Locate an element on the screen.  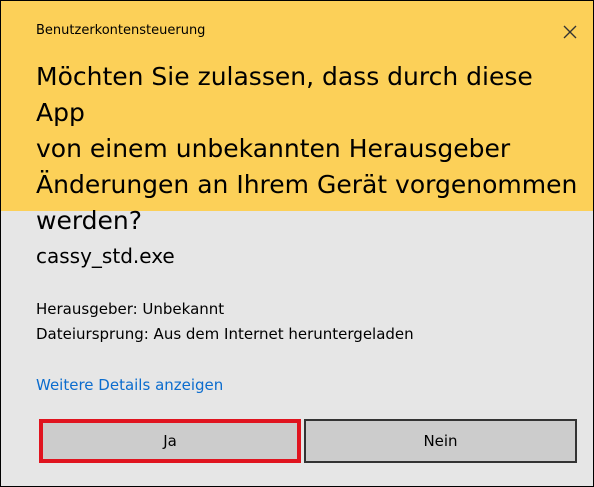
app-name: cassy_std.exe is located at coordinates (105, 256).